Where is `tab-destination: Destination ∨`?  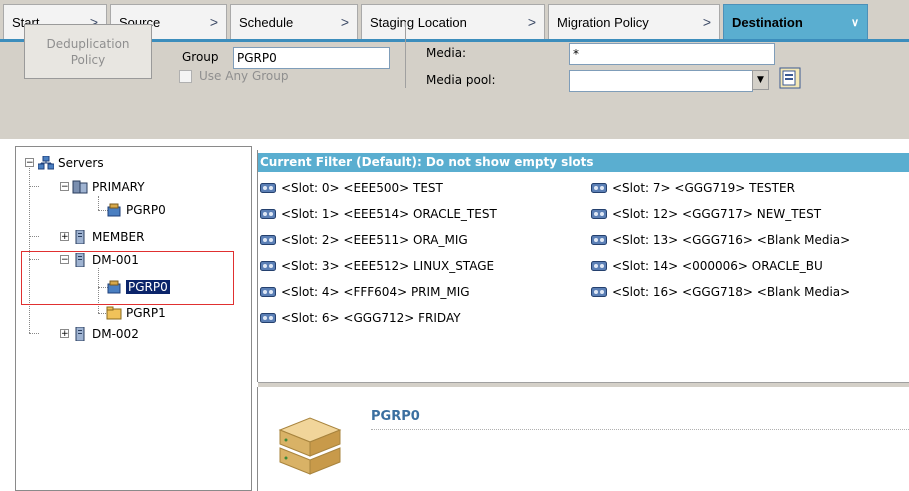
tab-destination: Destination ∨ is located at coordinates (795, 22).